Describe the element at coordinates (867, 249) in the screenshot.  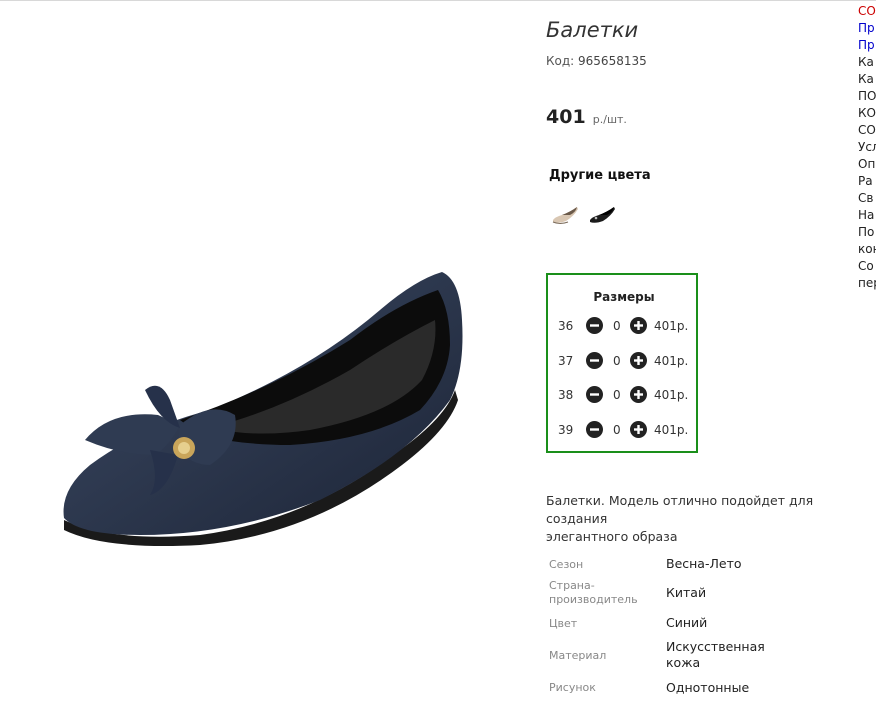
I see `sidebar-item: кон` at that location.